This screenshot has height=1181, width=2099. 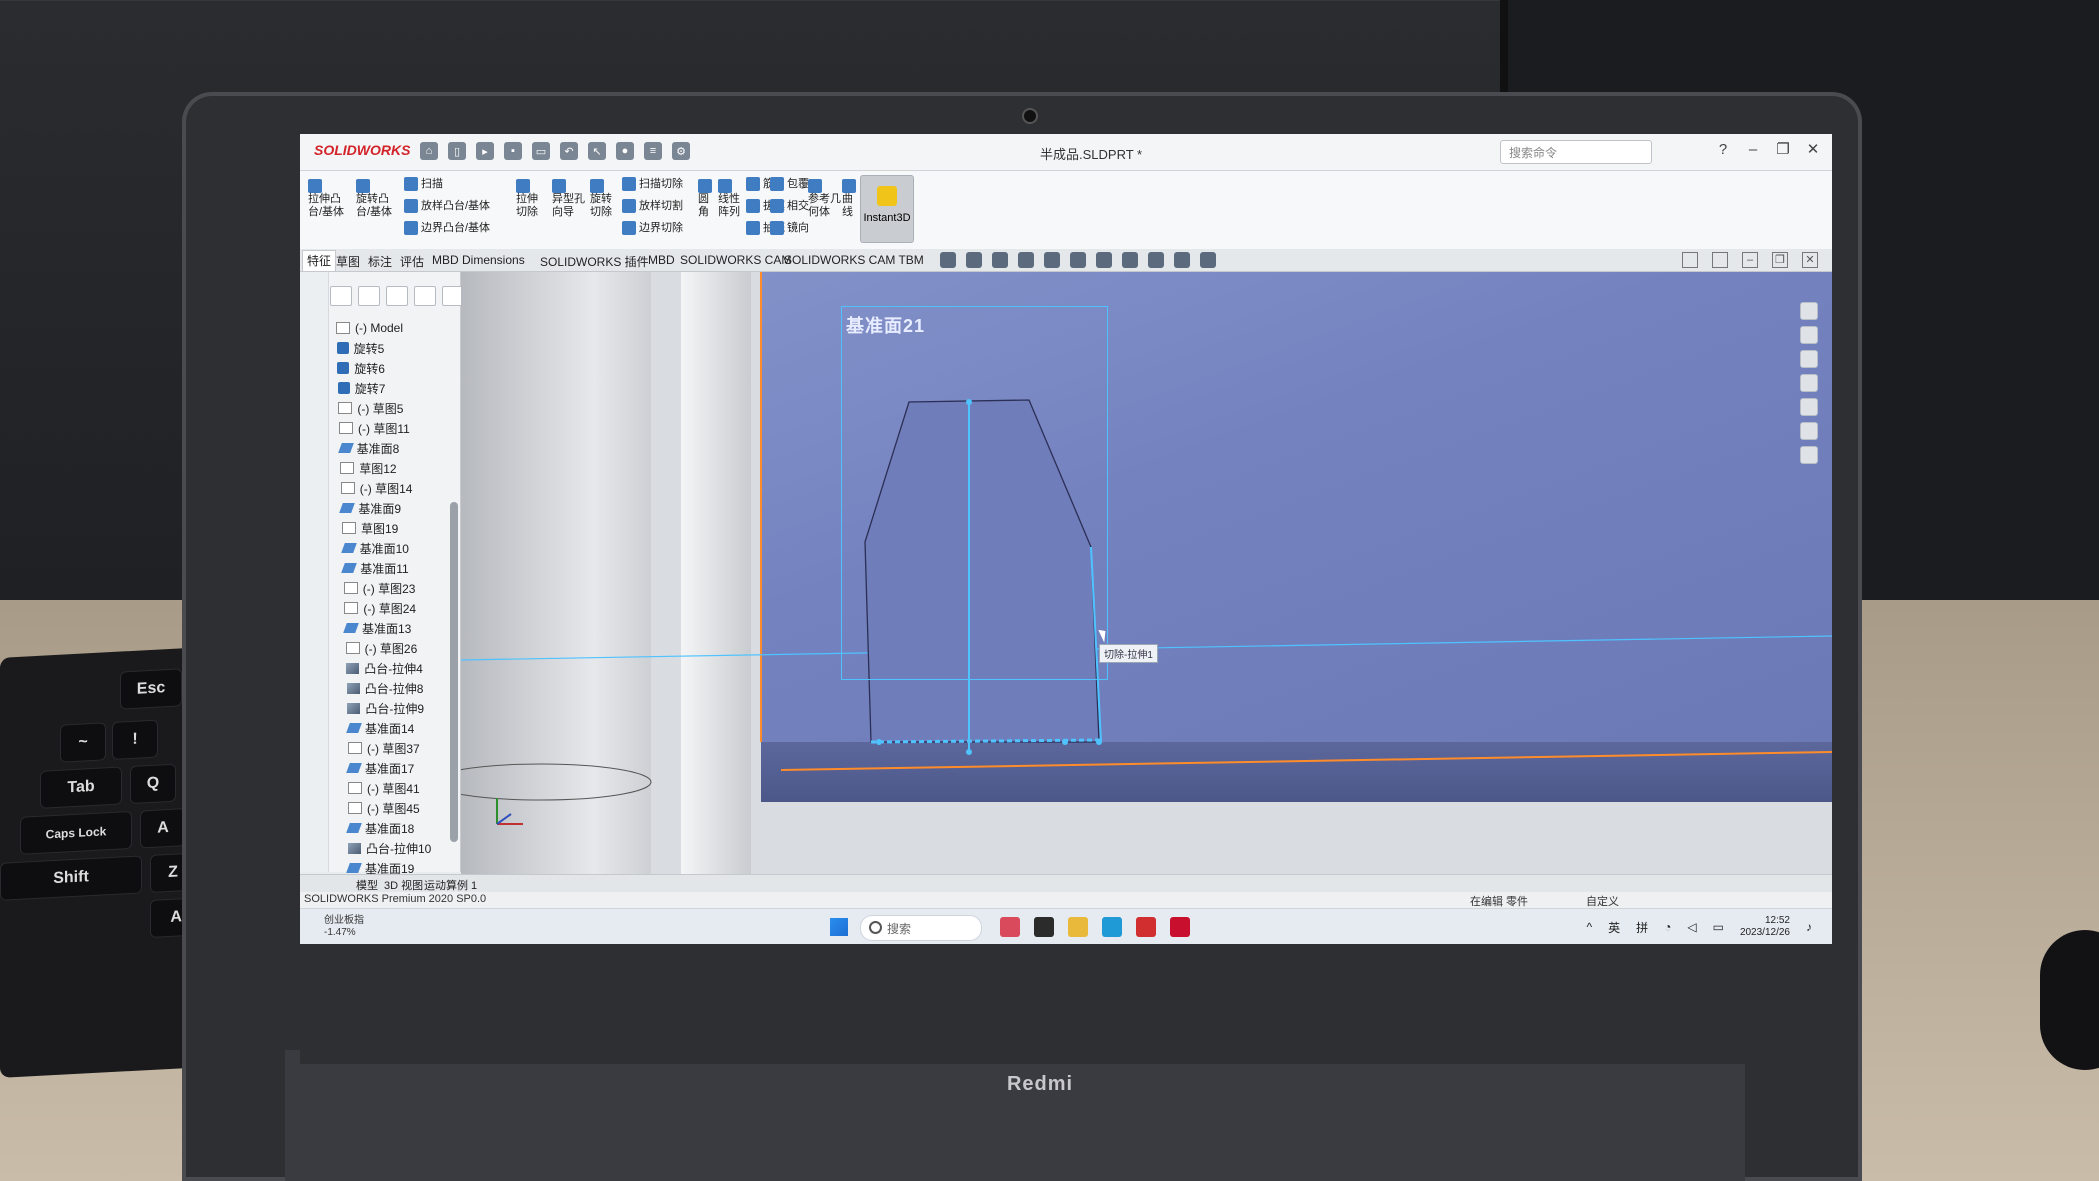 I want to click on feature-tree-item: 基准面11, so click(x=397, y=568).